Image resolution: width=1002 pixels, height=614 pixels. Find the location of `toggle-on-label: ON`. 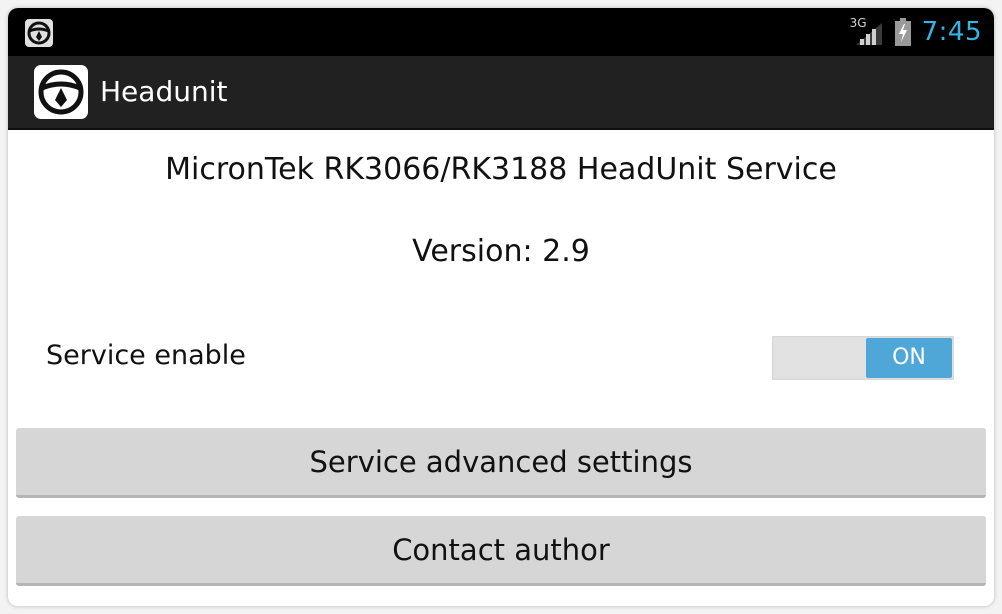

toggle-on-label: ON is located at coordinates (909, 358).